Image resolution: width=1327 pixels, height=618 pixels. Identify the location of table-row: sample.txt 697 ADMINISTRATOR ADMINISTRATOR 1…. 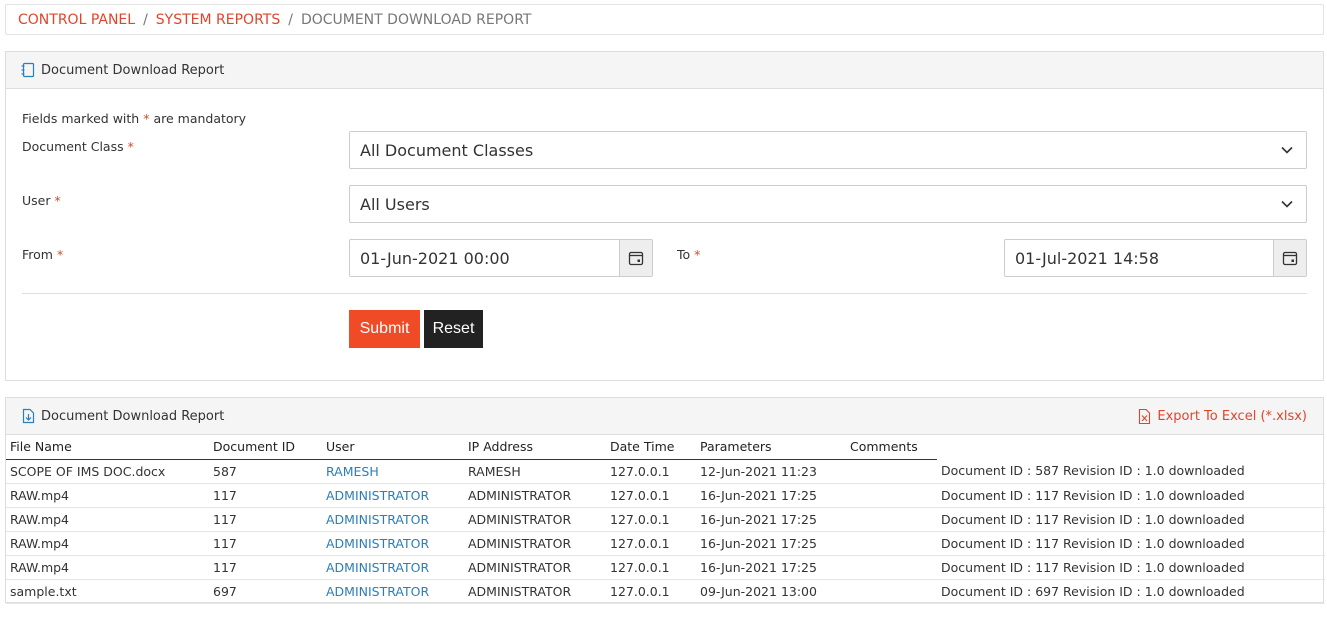
(665, 591).